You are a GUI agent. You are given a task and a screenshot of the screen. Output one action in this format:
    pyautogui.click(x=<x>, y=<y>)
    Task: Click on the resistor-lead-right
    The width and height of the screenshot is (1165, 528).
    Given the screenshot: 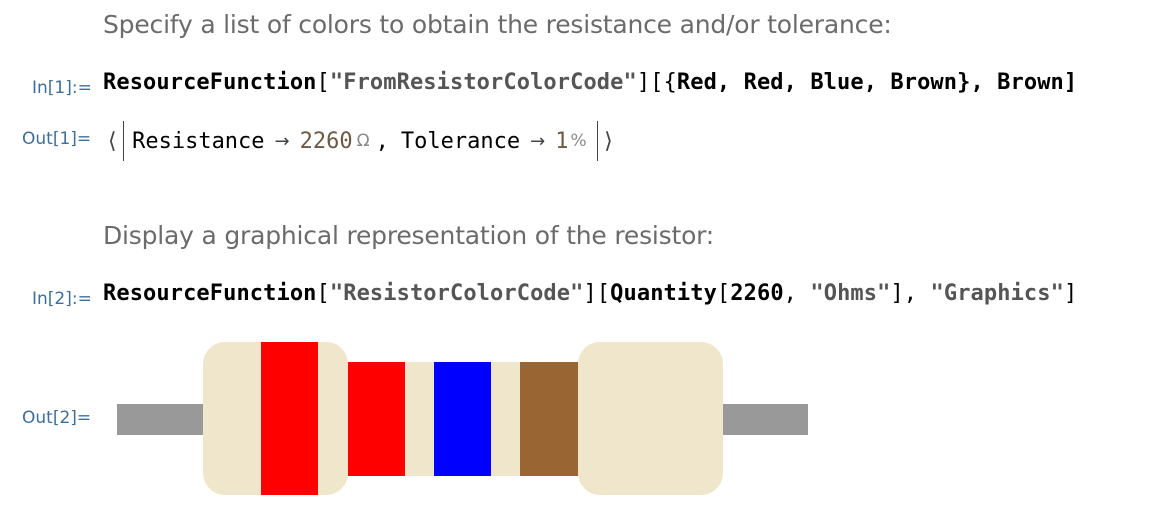 What is the action you would take?
    pyautogui.click(x=763, y=419)
    